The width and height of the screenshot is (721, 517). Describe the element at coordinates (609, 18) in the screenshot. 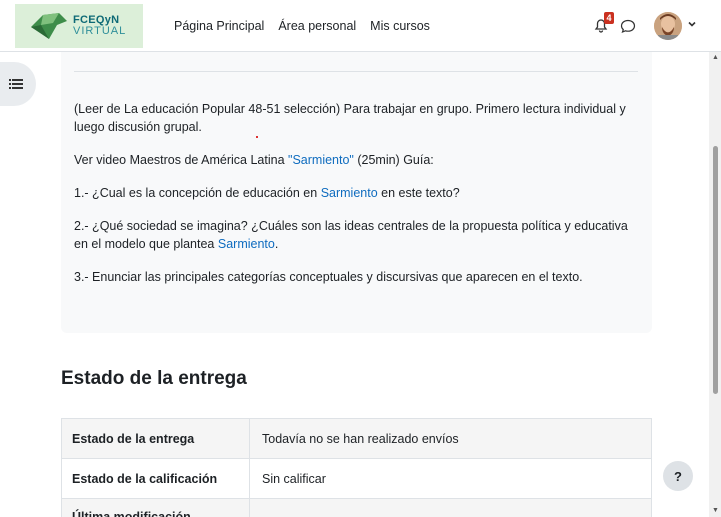

I see `notification-badge: 4` at that location.